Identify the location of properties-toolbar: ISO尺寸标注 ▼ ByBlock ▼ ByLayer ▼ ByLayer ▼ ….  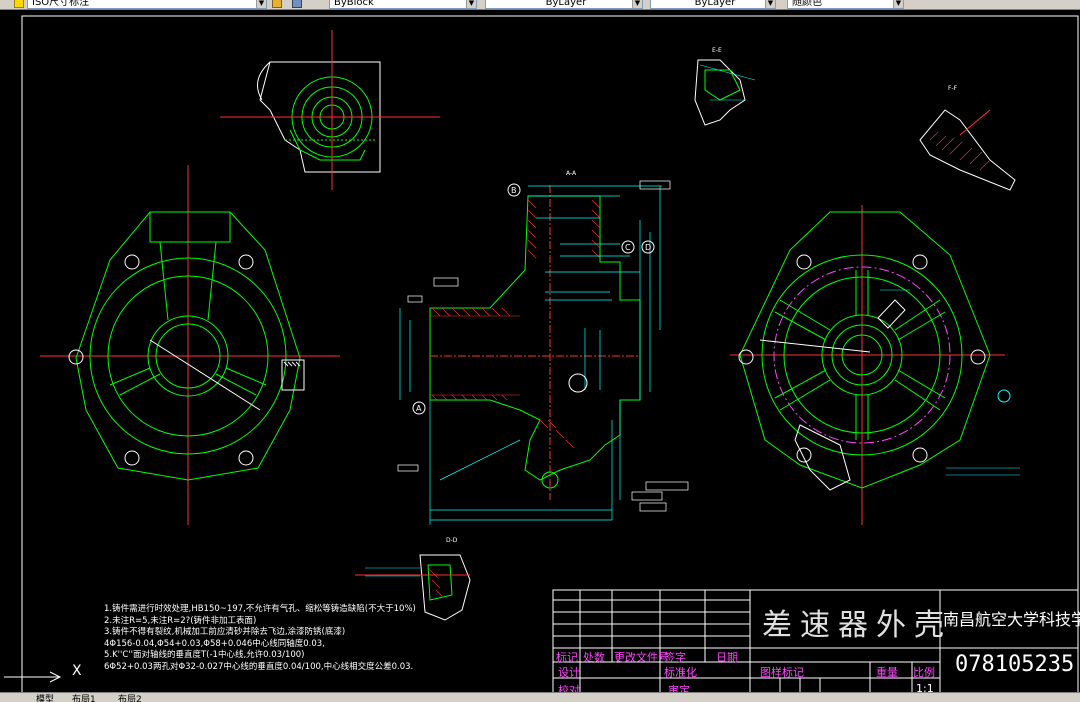
(540, 5).